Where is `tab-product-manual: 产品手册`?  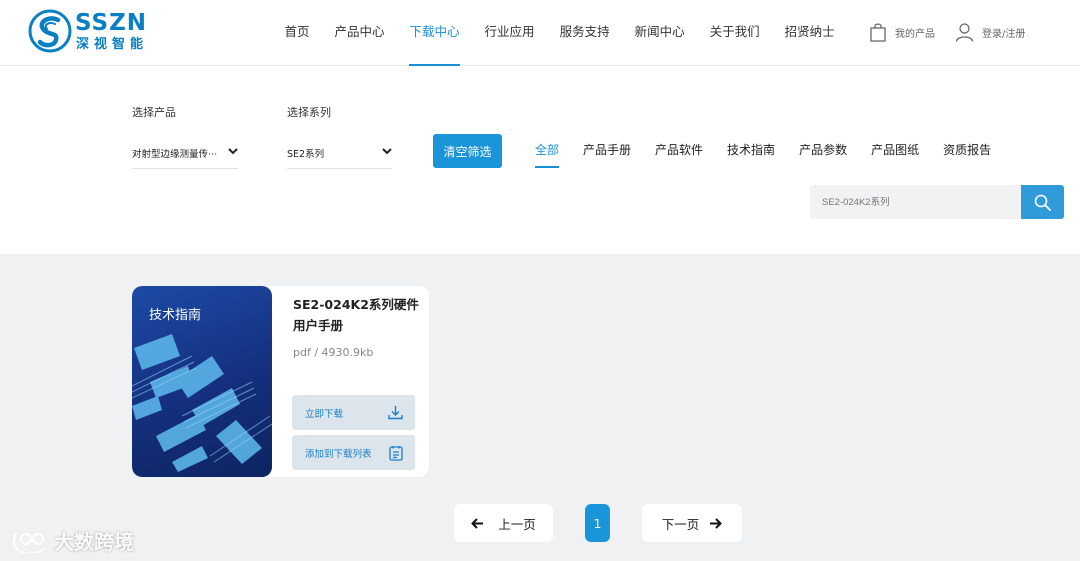 tab-product-manual: 产品手册 is located at coordinates (607, 154).